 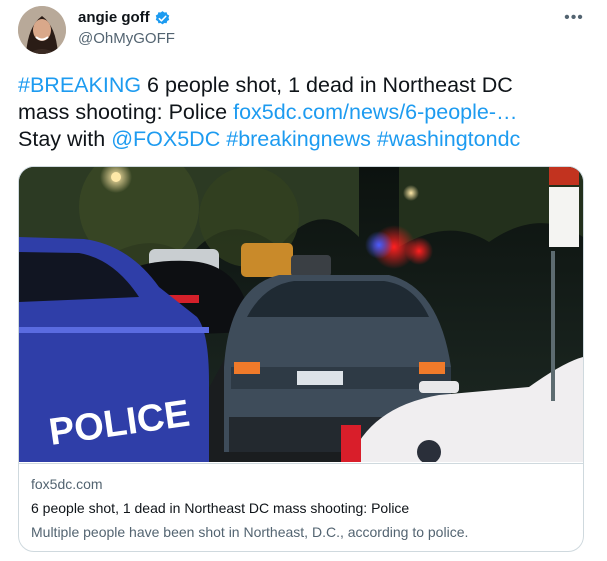 What do you see at coordinates (114, 17) in the screenshot?
I see `author-name: angie goff` at bounding box center [114, 17].